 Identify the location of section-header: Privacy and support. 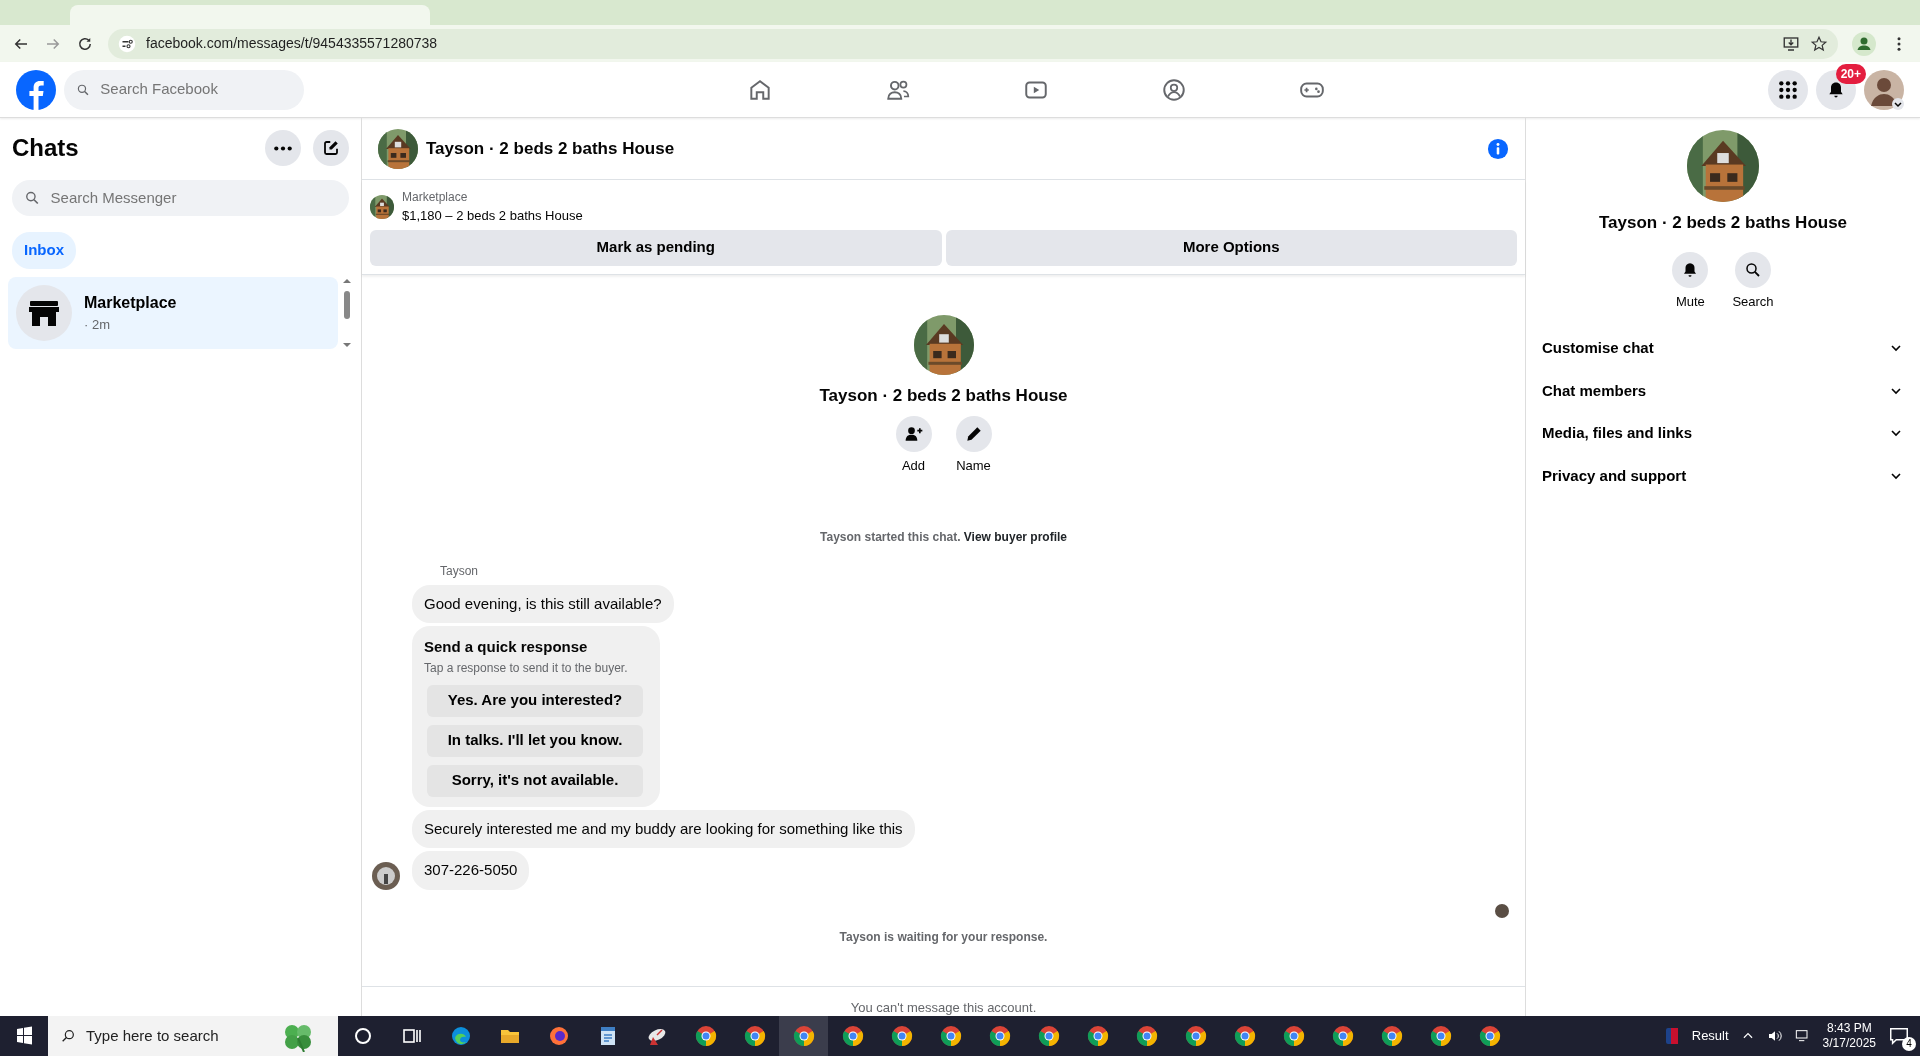
(1723, 475).